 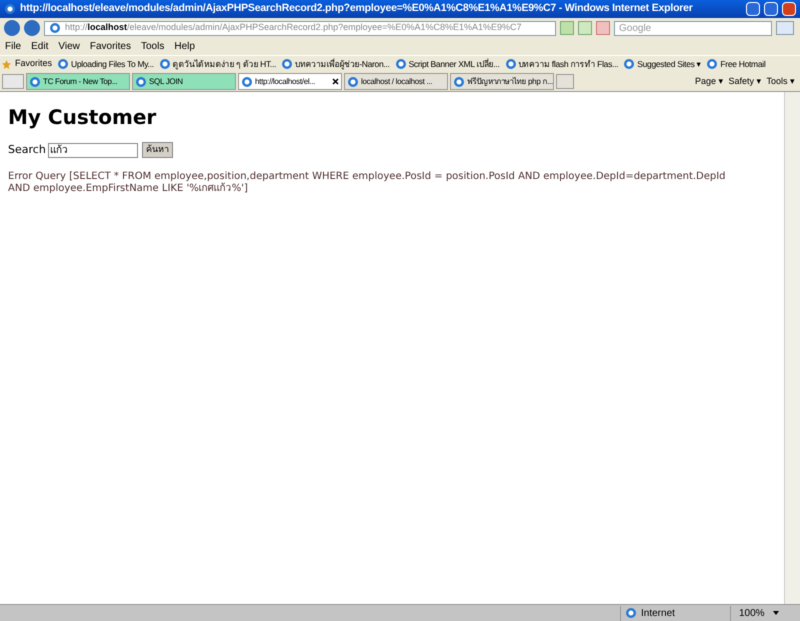 What do you see at coordinates (27, 150) in the screenshot?
I see `search-label: Search` at bounding box center [27, 150].